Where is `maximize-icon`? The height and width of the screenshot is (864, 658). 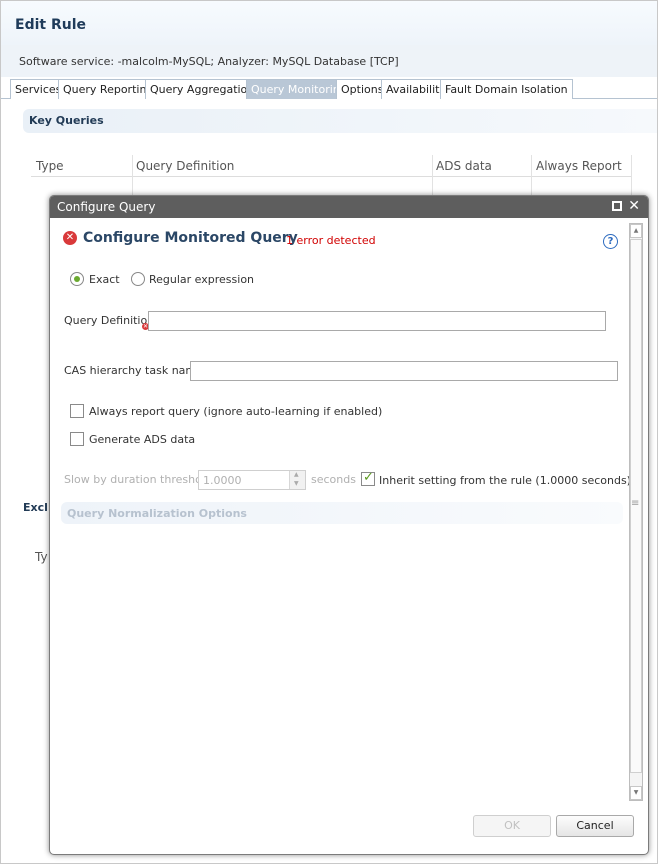 maximize-icon is located at coordinates (617, 206).